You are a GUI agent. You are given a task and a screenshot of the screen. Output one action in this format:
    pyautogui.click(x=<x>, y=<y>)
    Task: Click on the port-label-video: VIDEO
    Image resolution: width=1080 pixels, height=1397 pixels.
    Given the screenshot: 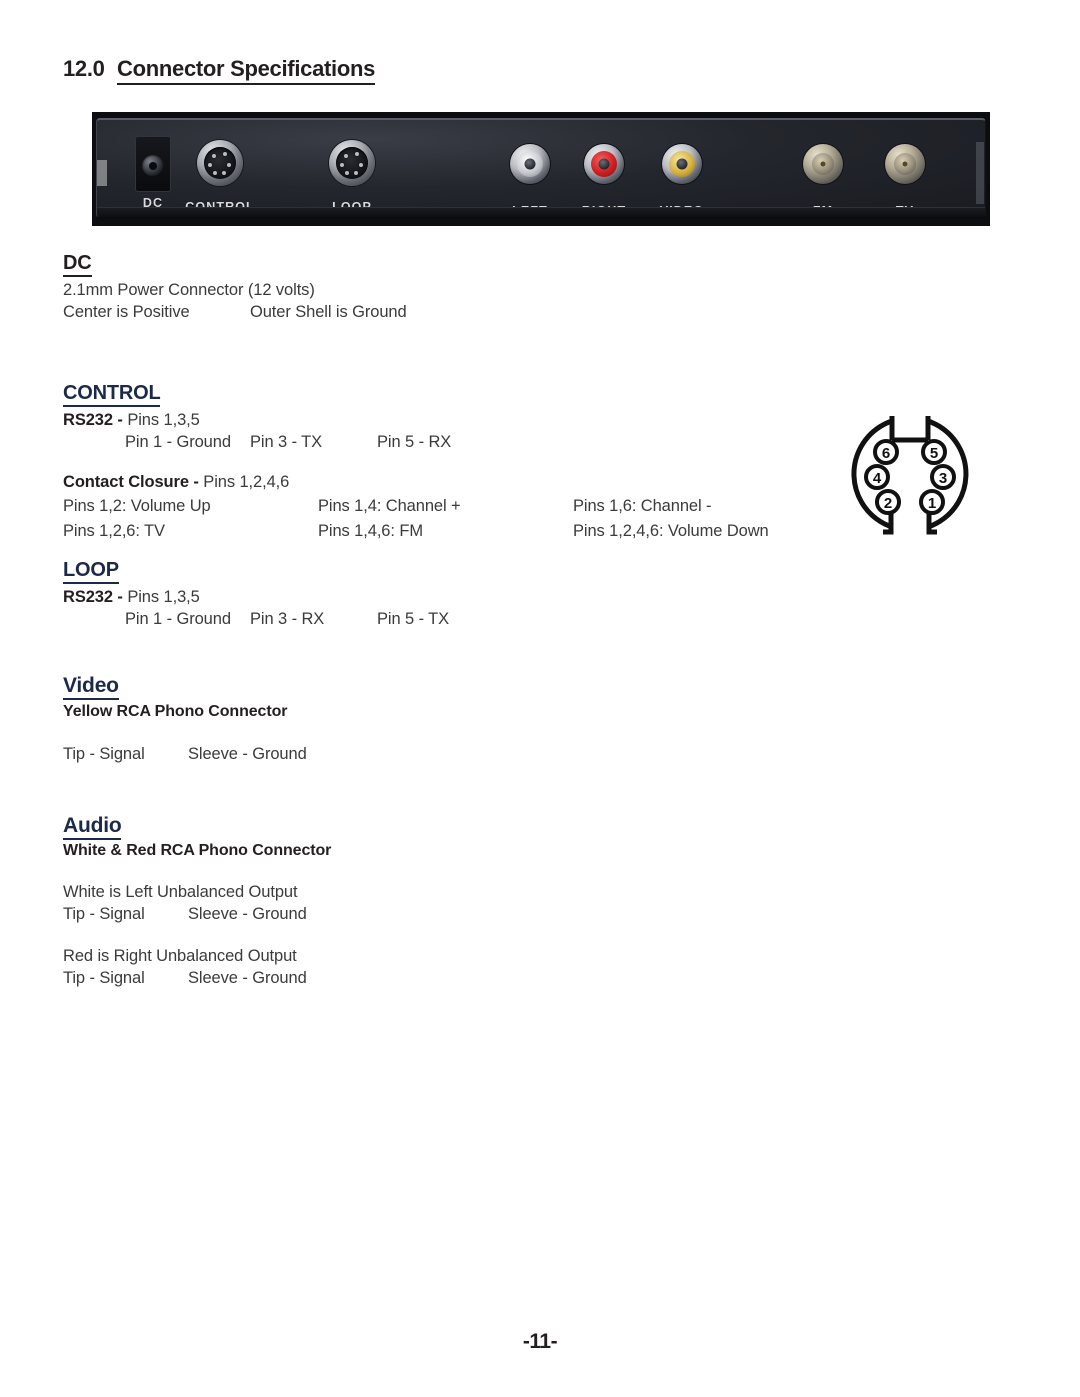 What is the action you would take?
    pyautogui.click(x=682, y=211)
    